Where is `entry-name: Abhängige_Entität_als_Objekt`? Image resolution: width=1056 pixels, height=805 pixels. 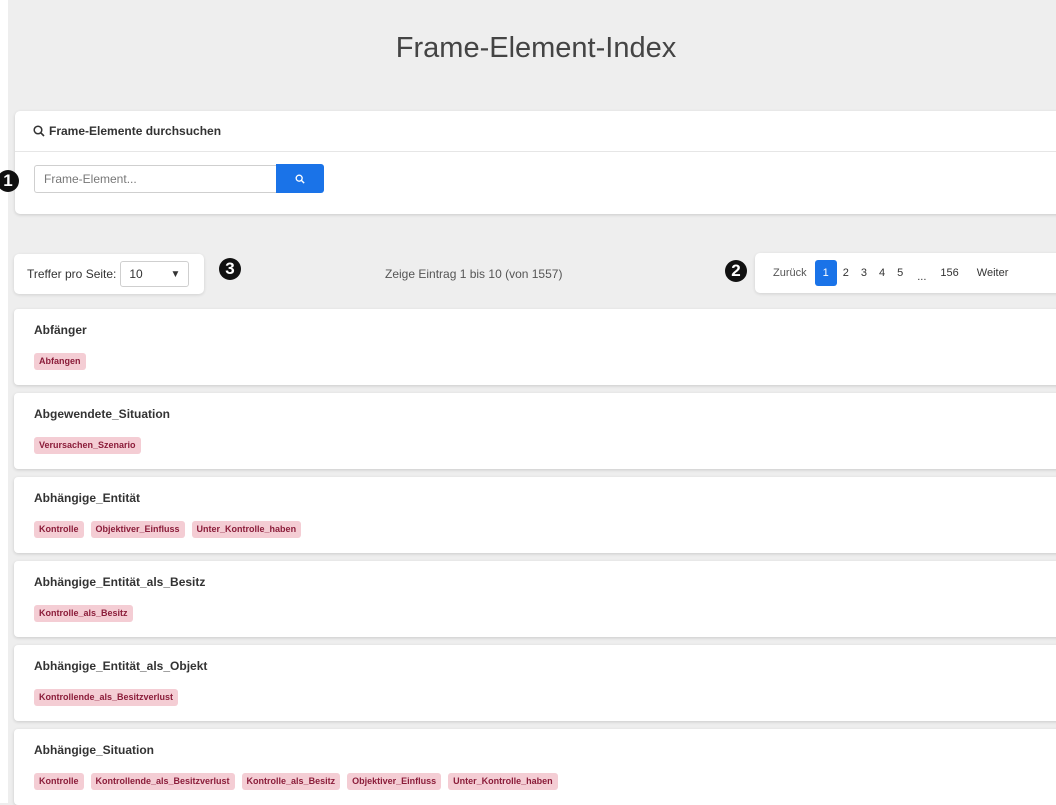 entry-name: Abhängige_Entität_als_Objekt is located at coordinates (120, 666).